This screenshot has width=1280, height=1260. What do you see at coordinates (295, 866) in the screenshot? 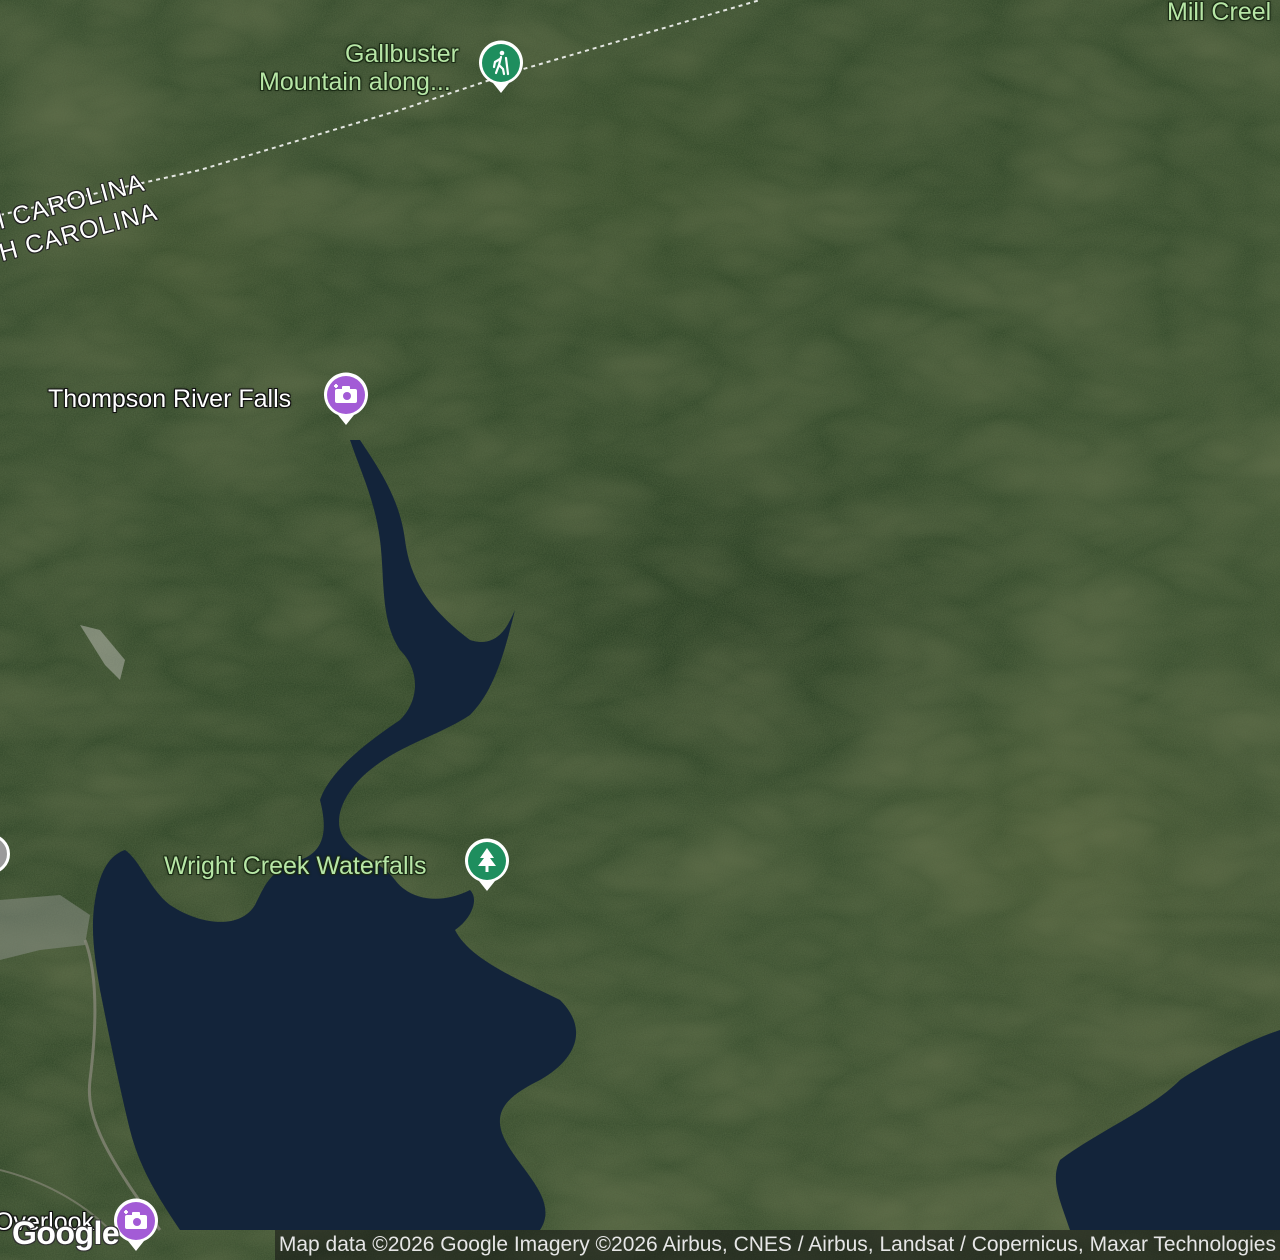
I see `wright-creek-label: Wright Creek Waterfalls` at bounding box center [295, 866].